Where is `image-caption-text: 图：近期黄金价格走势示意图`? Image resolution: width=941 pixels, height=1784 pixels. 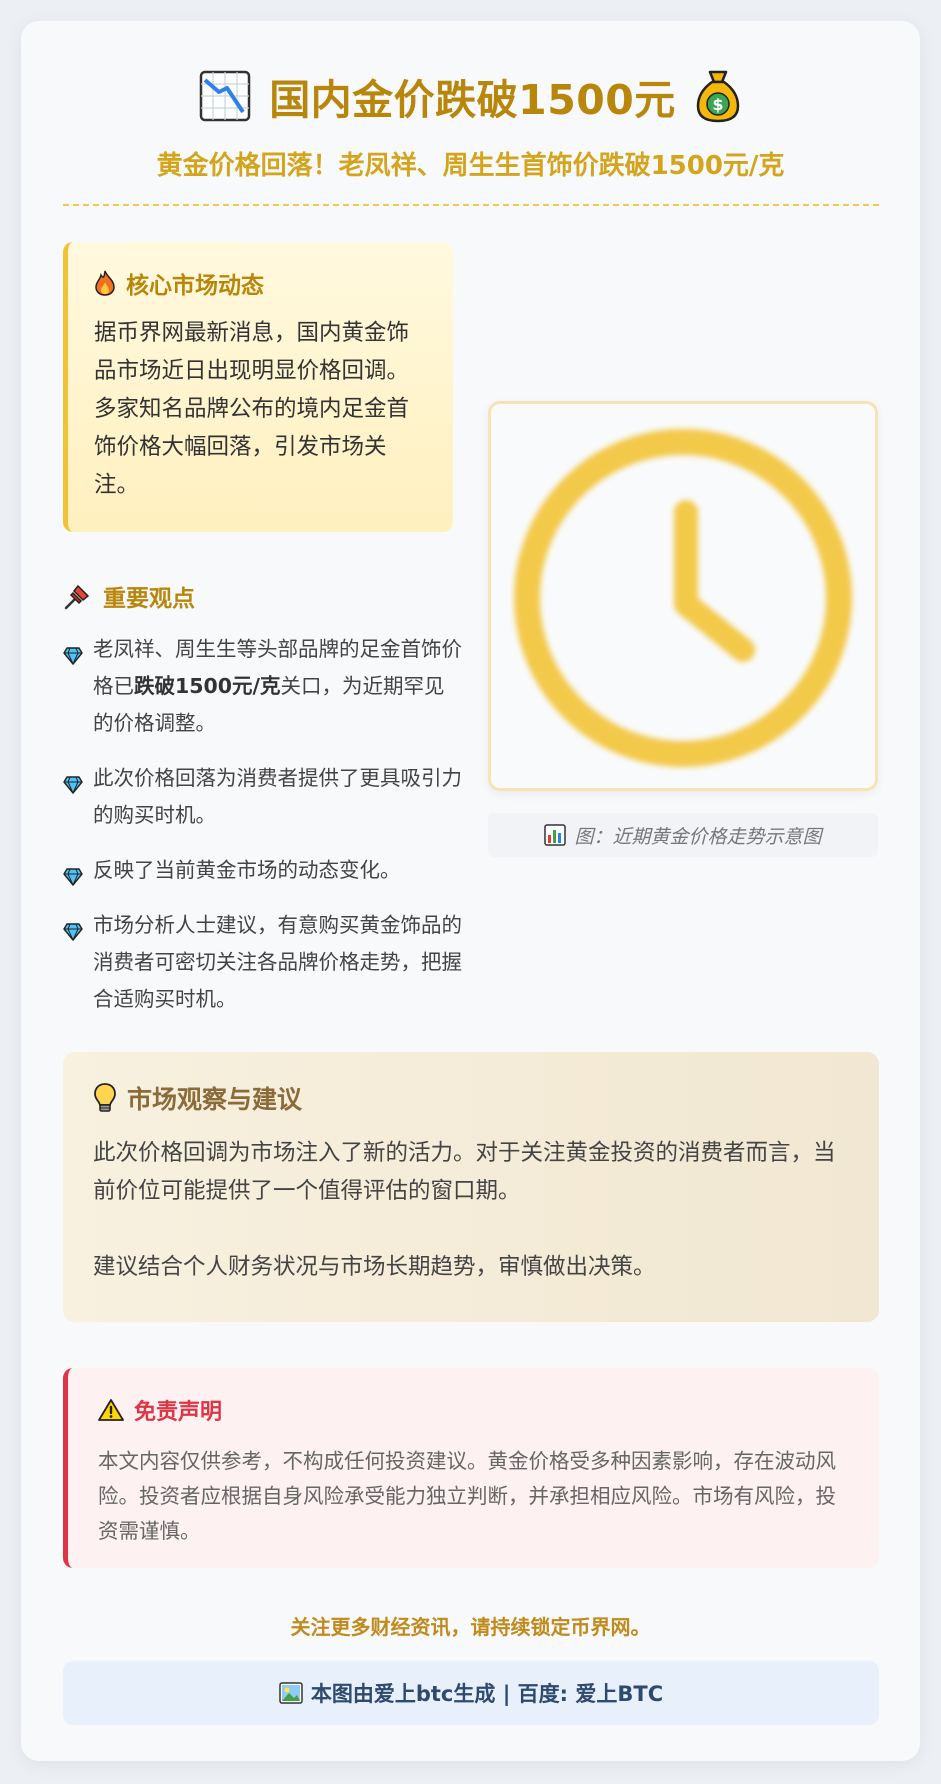 image-caption-text: 图：近期黄金价格走势示意图 is located at coordinates (698, 836).